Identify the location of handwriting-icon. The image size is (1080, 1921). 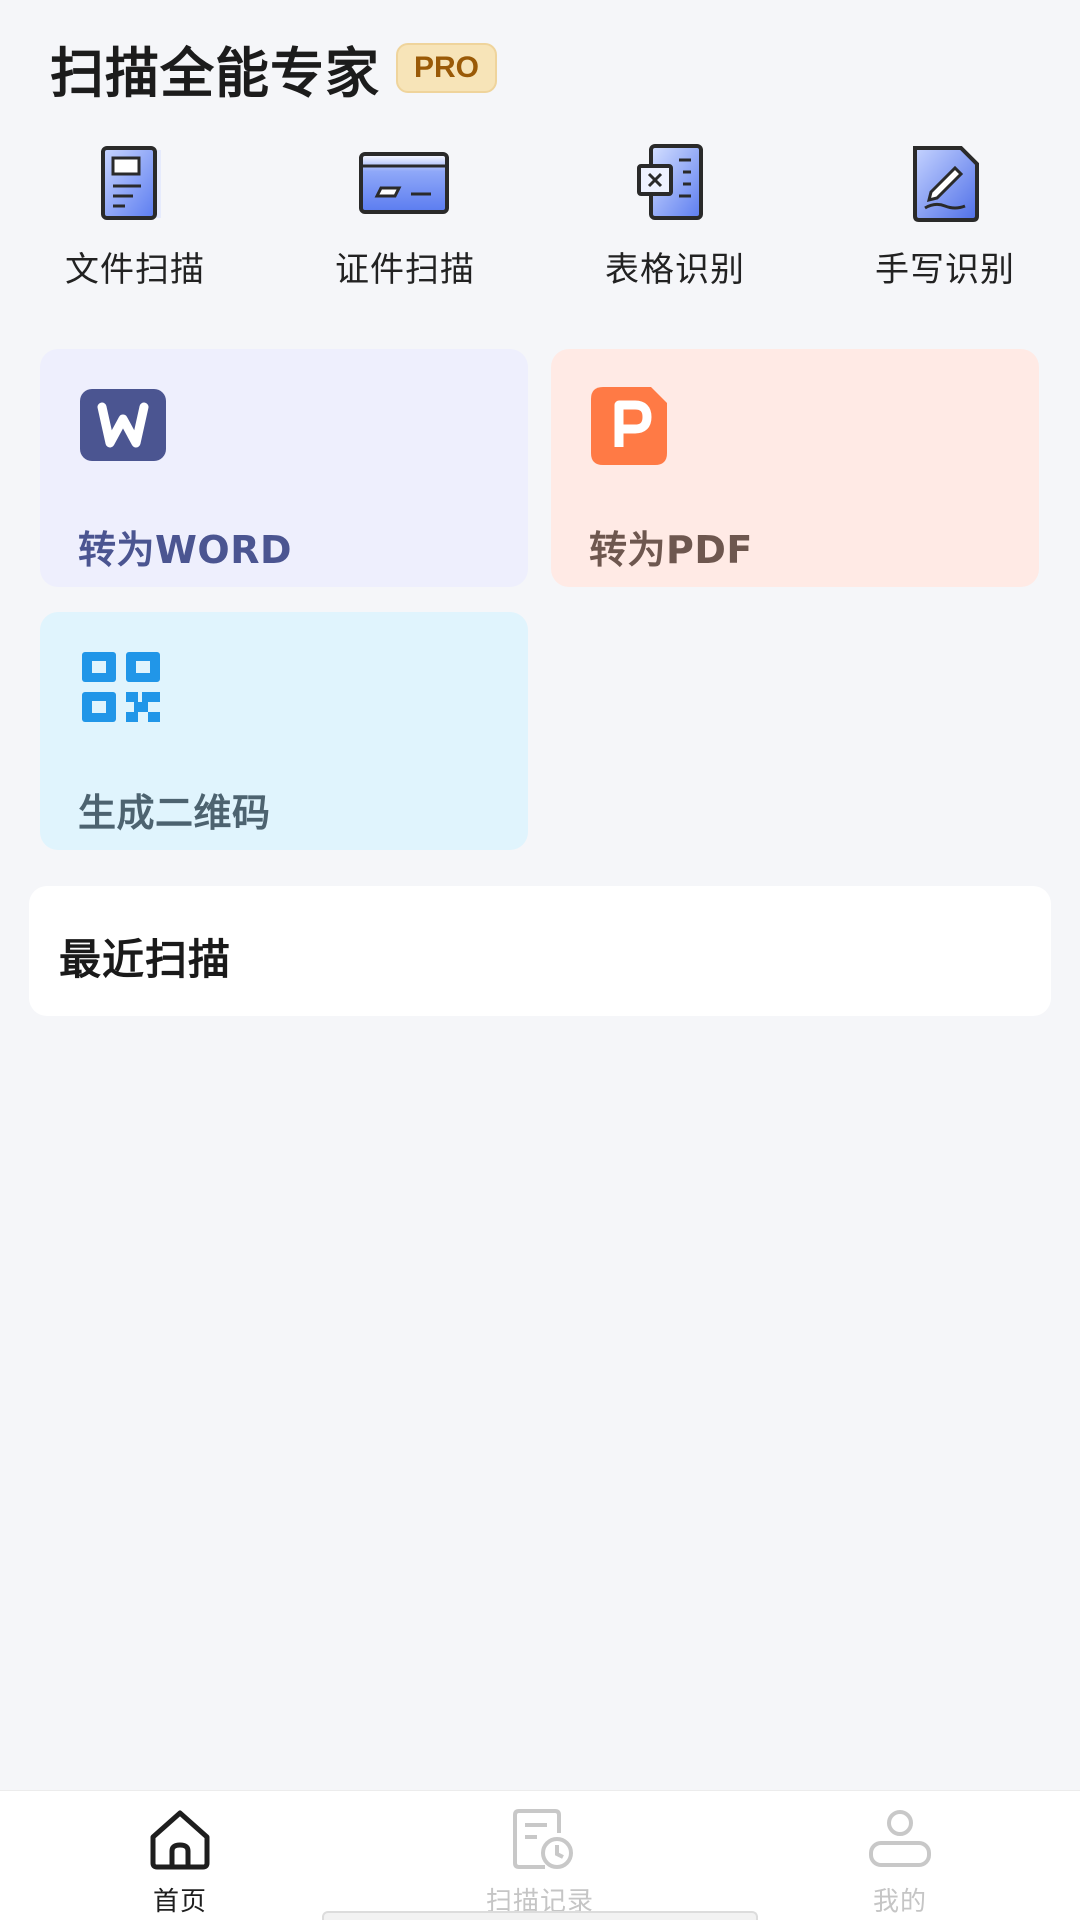
(945, 185).